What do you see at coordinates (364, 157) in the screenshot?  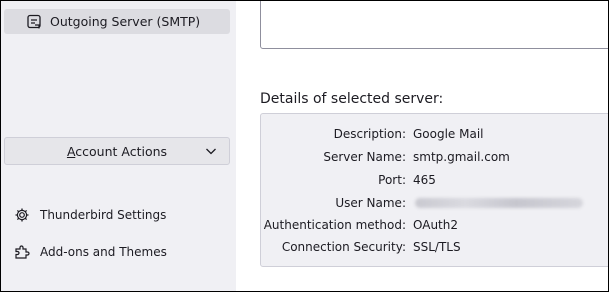 I see `detail-key: Server Name:` at bounding box center [364, 157].